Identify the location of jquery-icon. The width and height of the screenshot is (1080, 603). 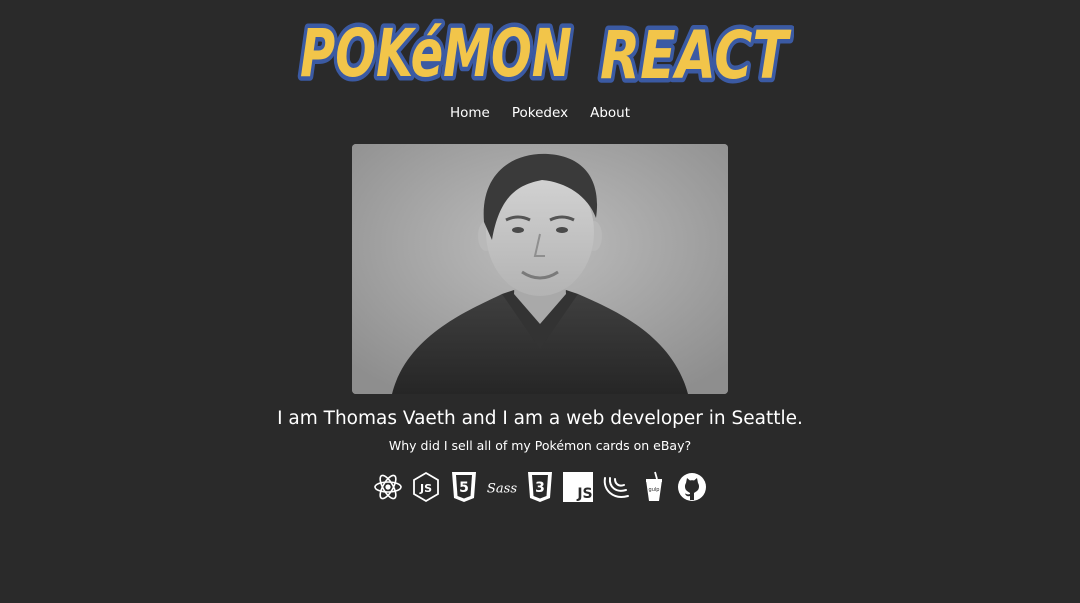
(616, 487).